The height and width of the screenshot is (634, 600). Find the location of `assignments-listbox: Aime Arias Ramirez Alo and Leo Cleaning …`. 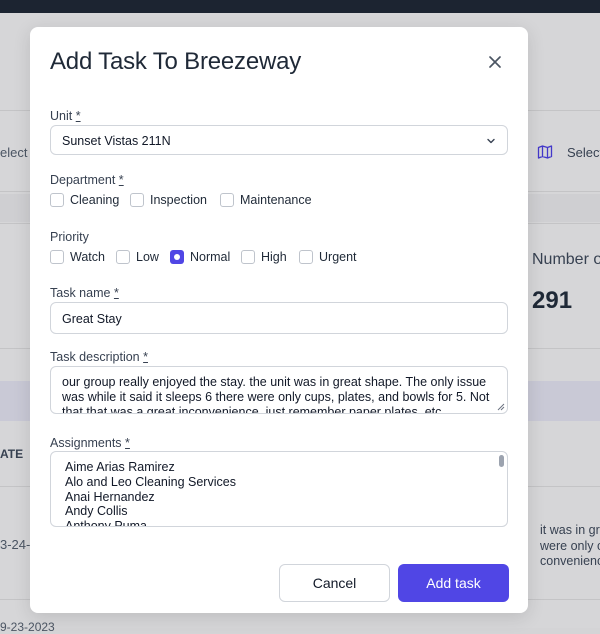

assignments-listbox: Aime Arias Ramirez Alo and Leo Cleaning … is located at coordinates (279, 489).